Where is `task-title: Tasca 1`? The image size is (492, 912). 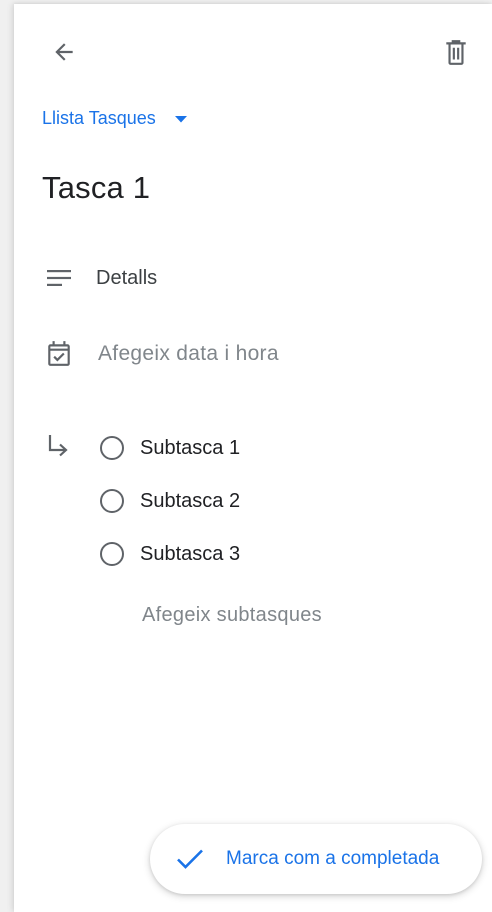 task-title: Tasca 1 is located at coordinates (96, 188).